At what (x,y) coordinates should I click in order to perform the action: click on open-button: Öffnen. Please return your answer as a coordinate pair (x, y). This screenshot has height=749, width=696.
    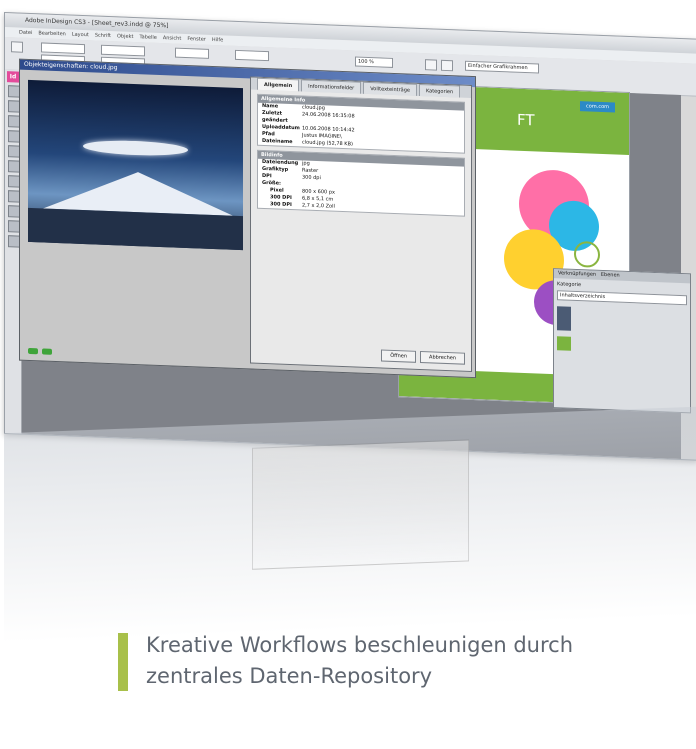
    Looking at the image, I should click on (399, 356).